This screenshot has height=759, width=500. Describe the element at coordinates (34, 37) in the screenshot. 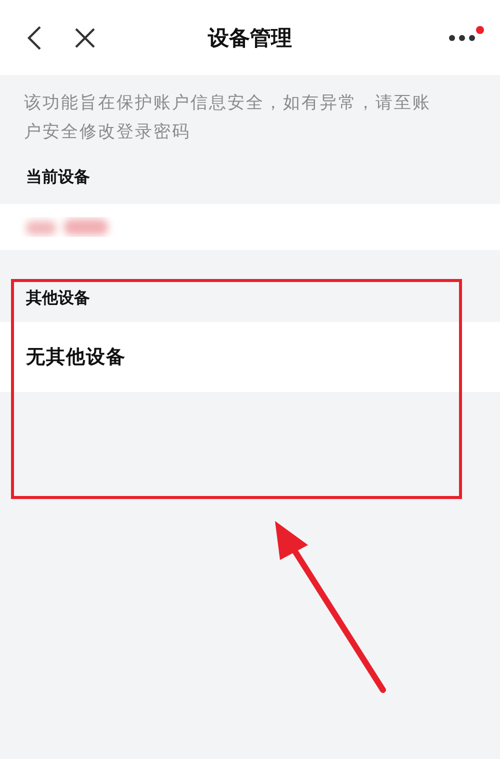

I see `back-icon` at that location.